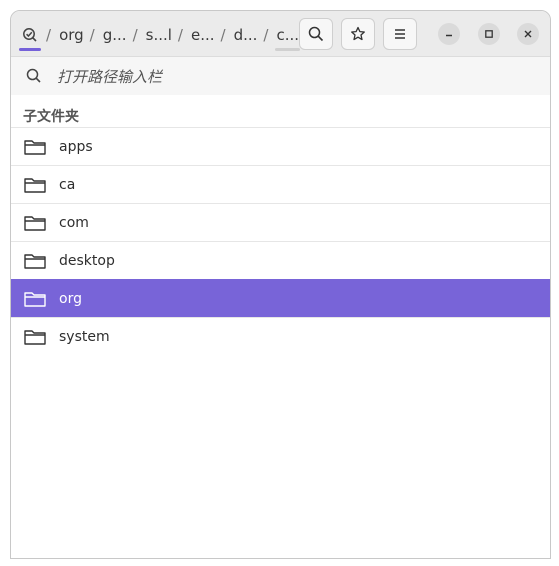  I want to click on section-label-subfolders: 子文件夹, so click(51, 117).